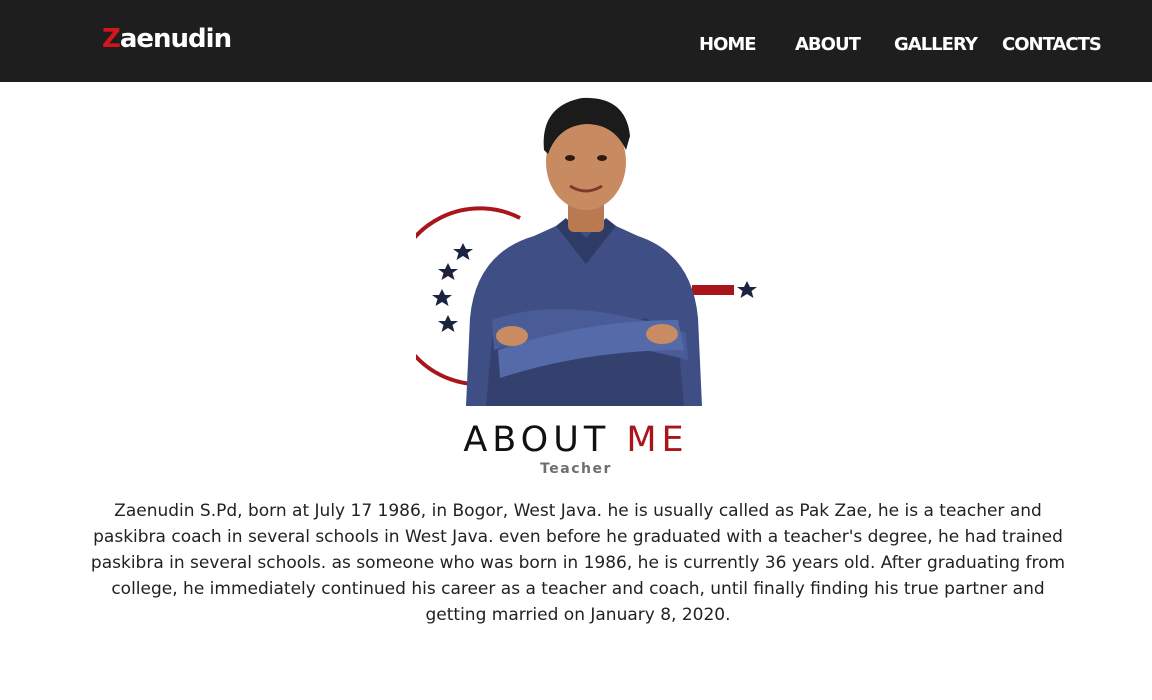  Describe the element at coordinates (713, 290) in the screenshot. I see `decorative-red-bar` at that location.